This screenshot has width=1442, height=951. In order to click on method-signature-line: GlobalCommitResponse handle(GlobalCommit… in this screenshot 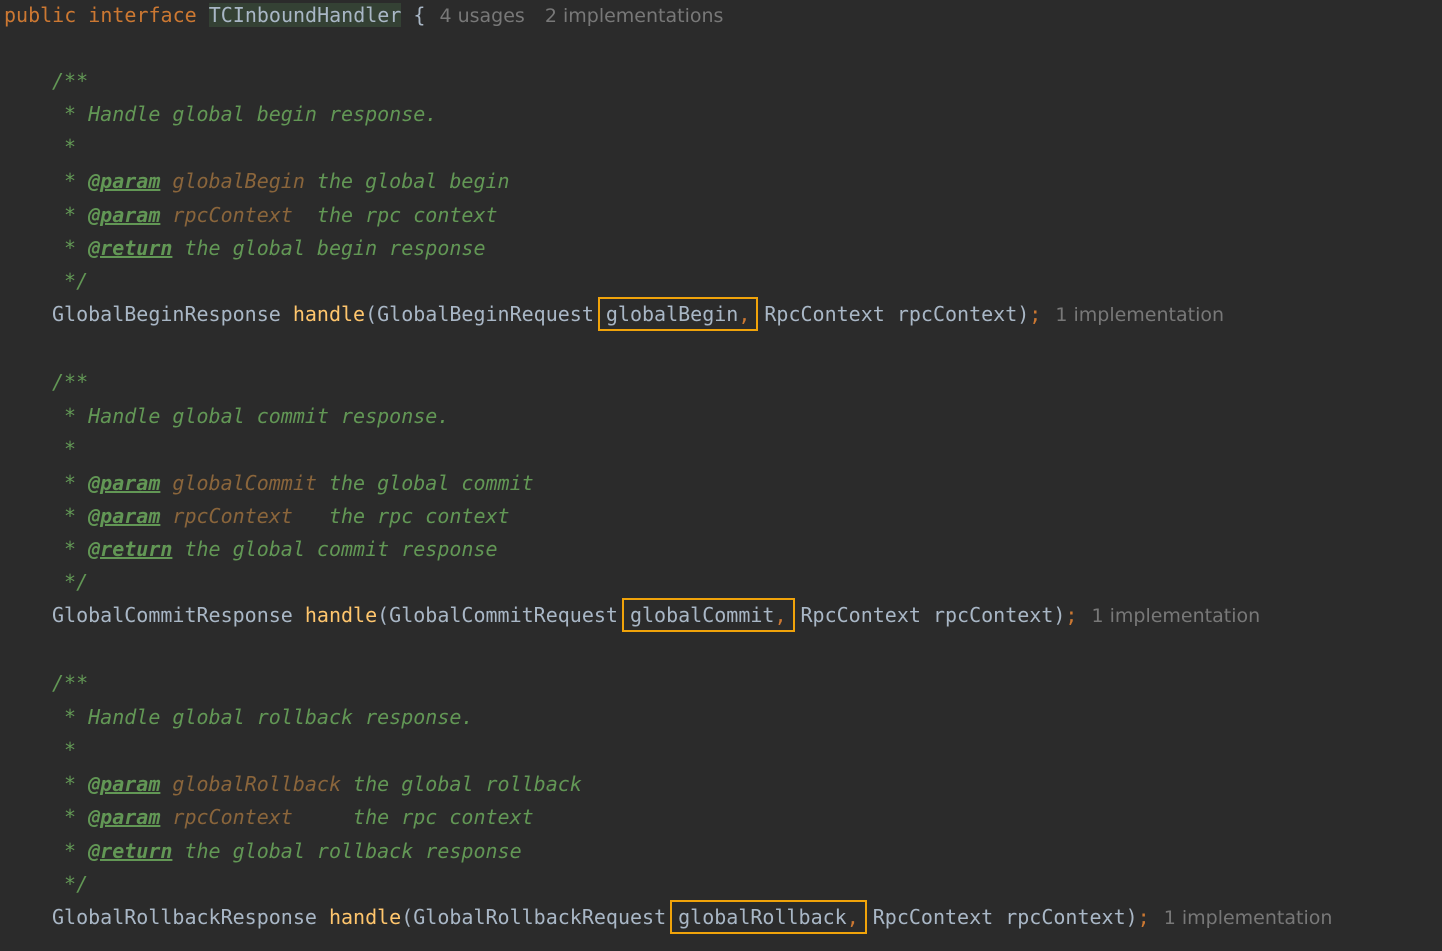, I will do `click(632, 615)`.